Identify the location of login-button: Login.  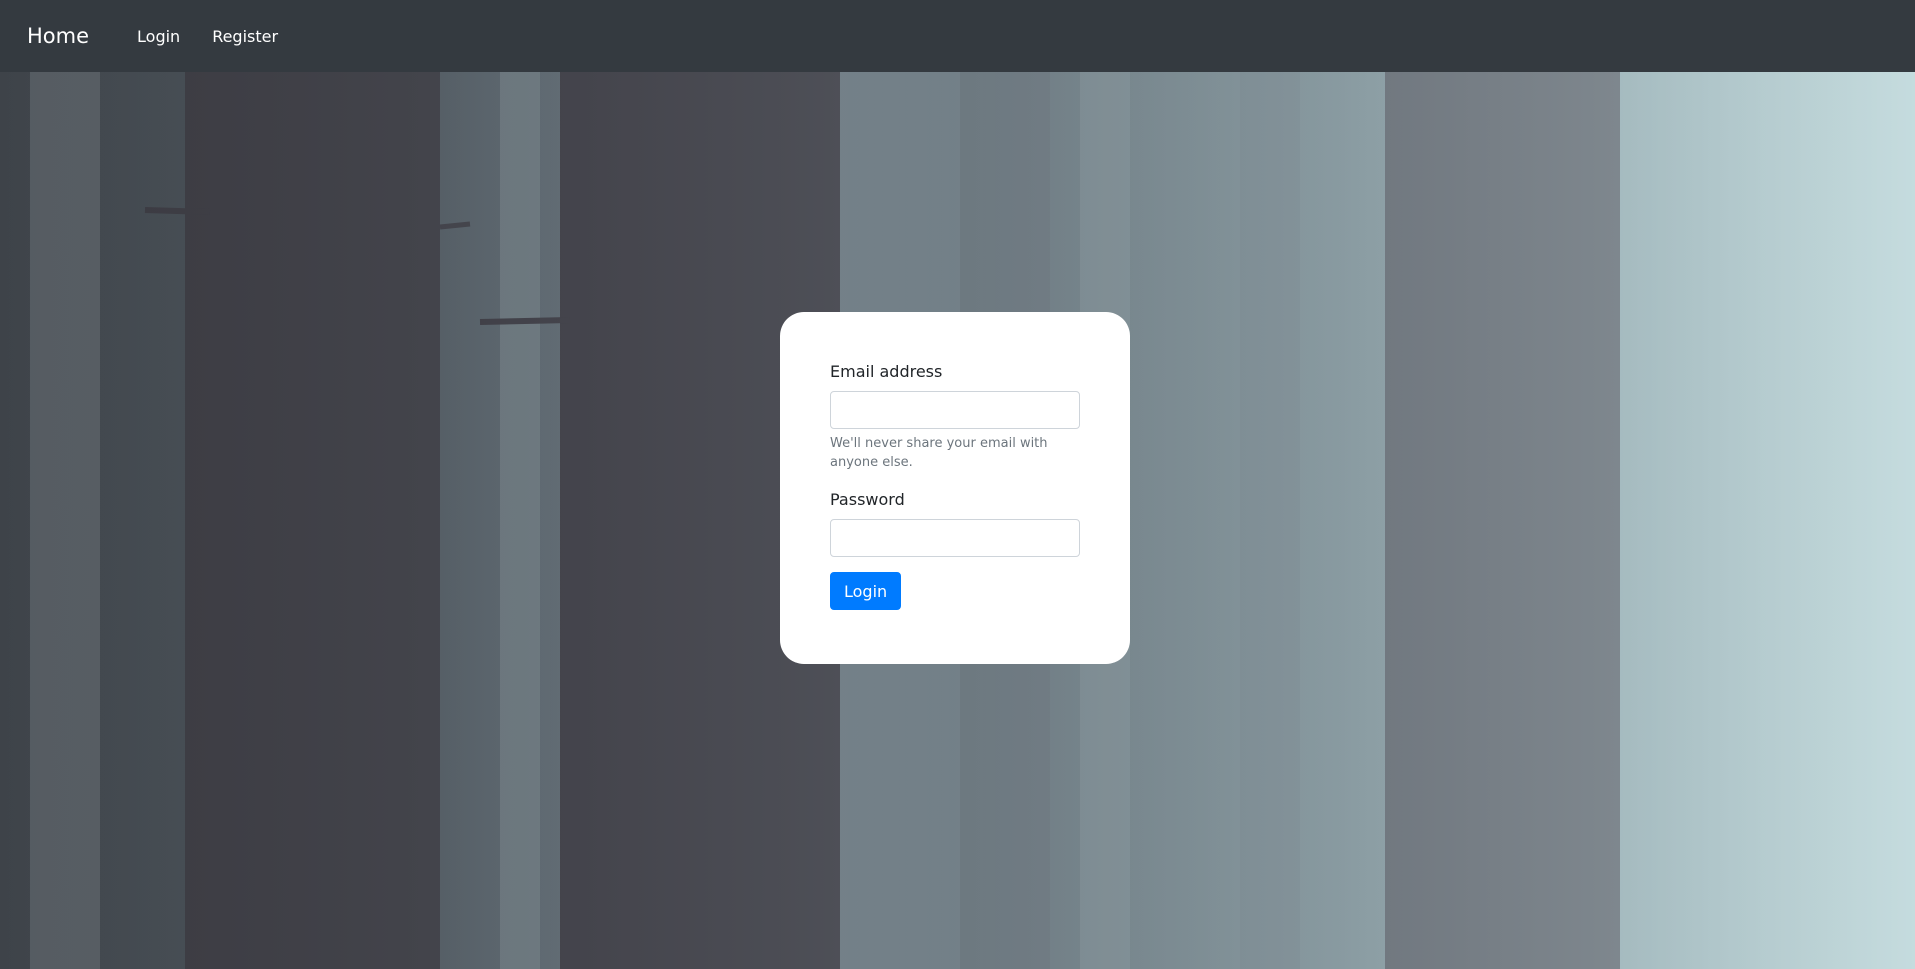
(866, 591).